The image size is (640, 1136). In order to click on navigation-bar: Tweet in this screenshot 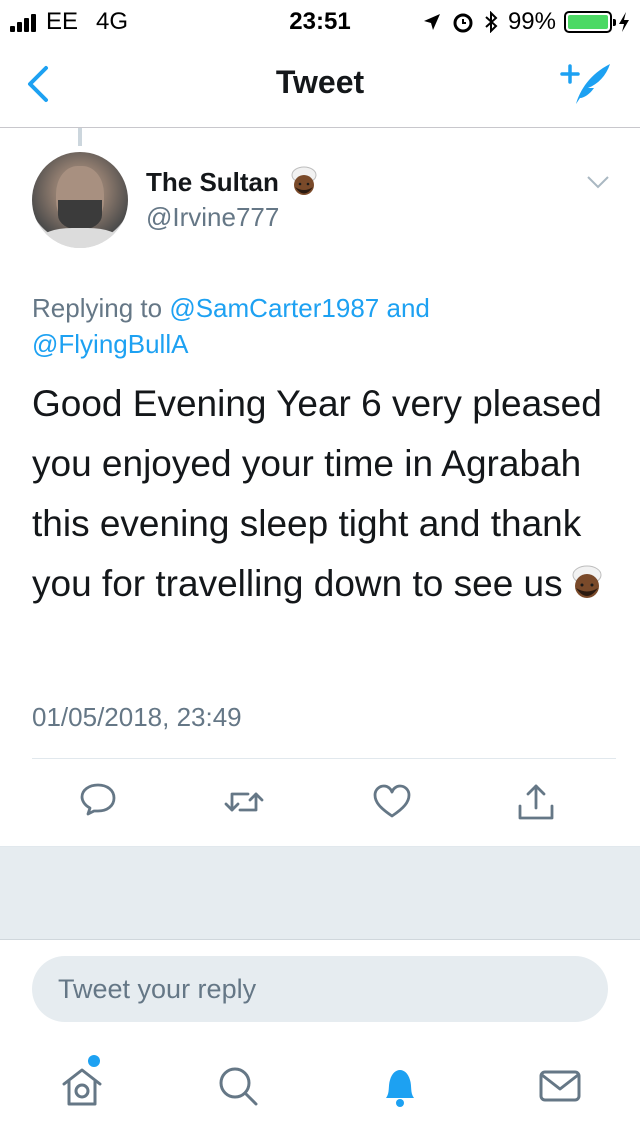, I will do `click(320, 84)`.